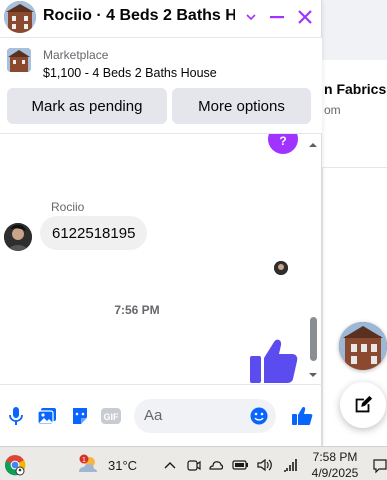 This screenshot has height=480, width=387. What do you see at coordinates (277, 17) in the screenshot?
I see `minimize-icon` at bounding box center [277, 17].